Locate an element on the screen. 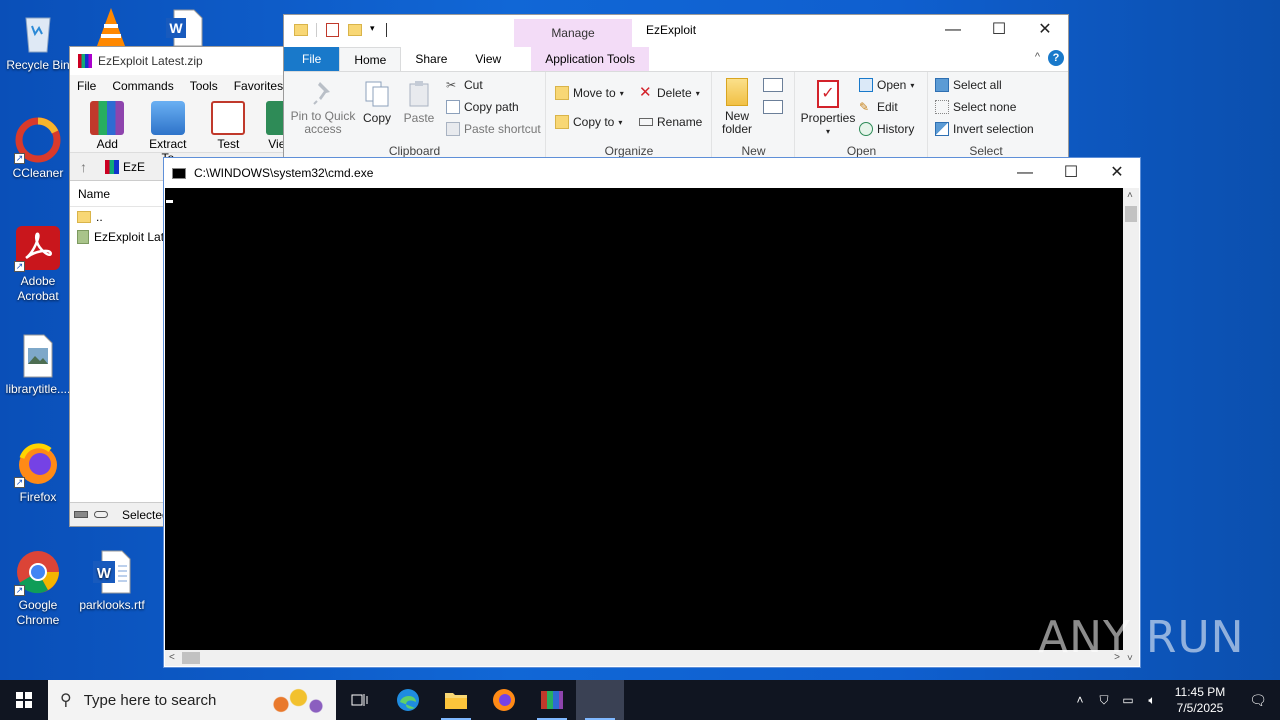 The image size is (1280, 720). tab-view: View is located at coordinates (488, 59).